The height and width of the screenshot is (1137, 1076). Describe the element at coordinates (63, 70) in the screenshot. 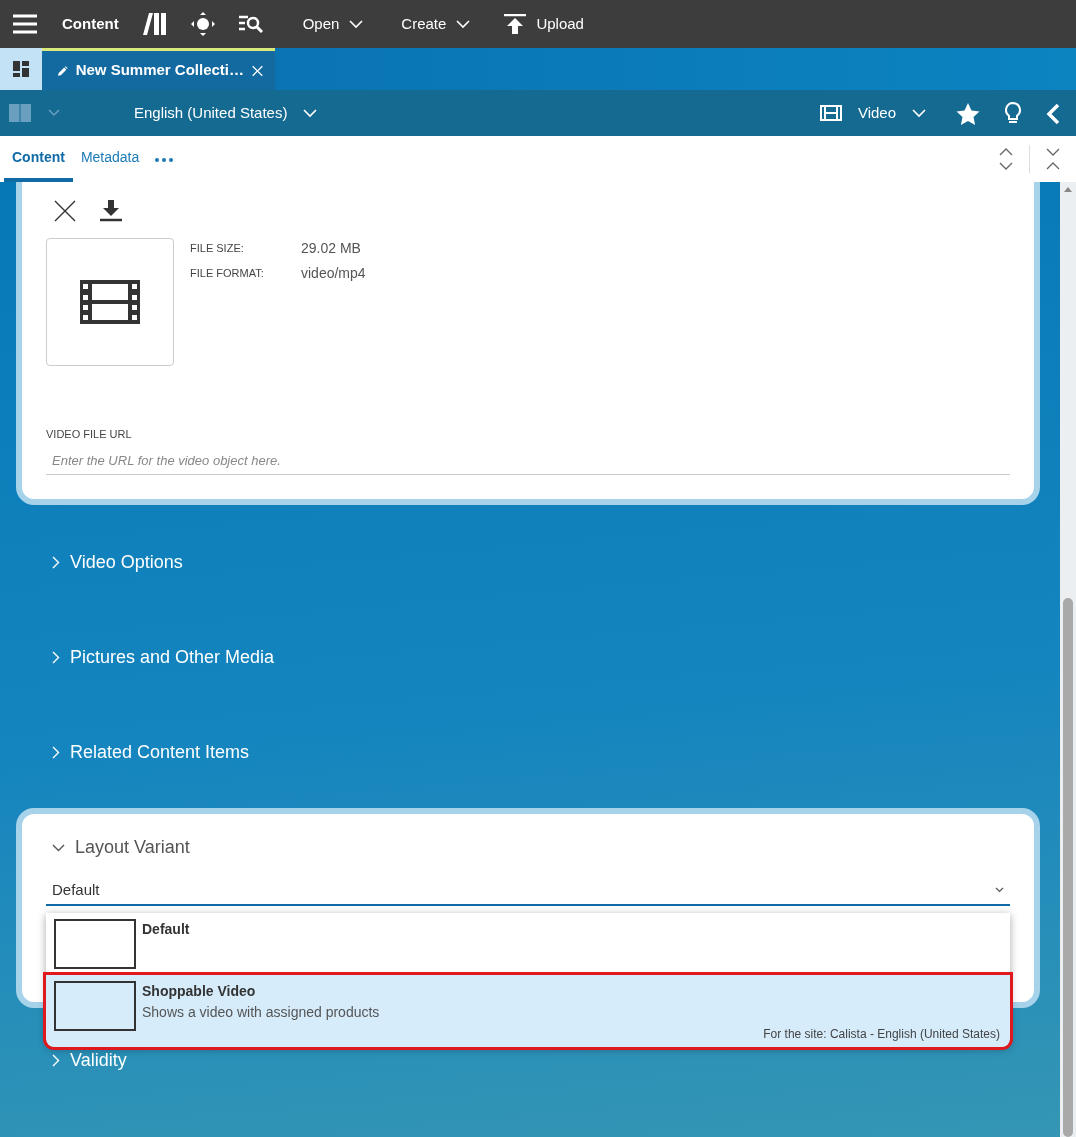

I see `pencil-icon` at that location.